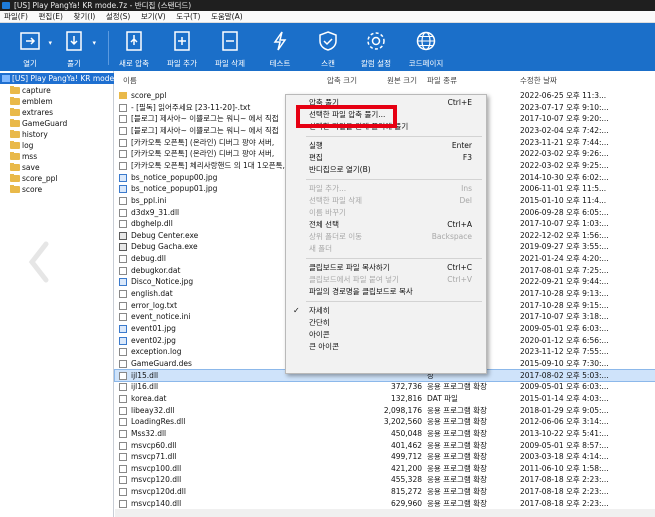  Describe the element at coordinates (406, 468) in the screenshot. I see `file-size: 421,200` at that location.